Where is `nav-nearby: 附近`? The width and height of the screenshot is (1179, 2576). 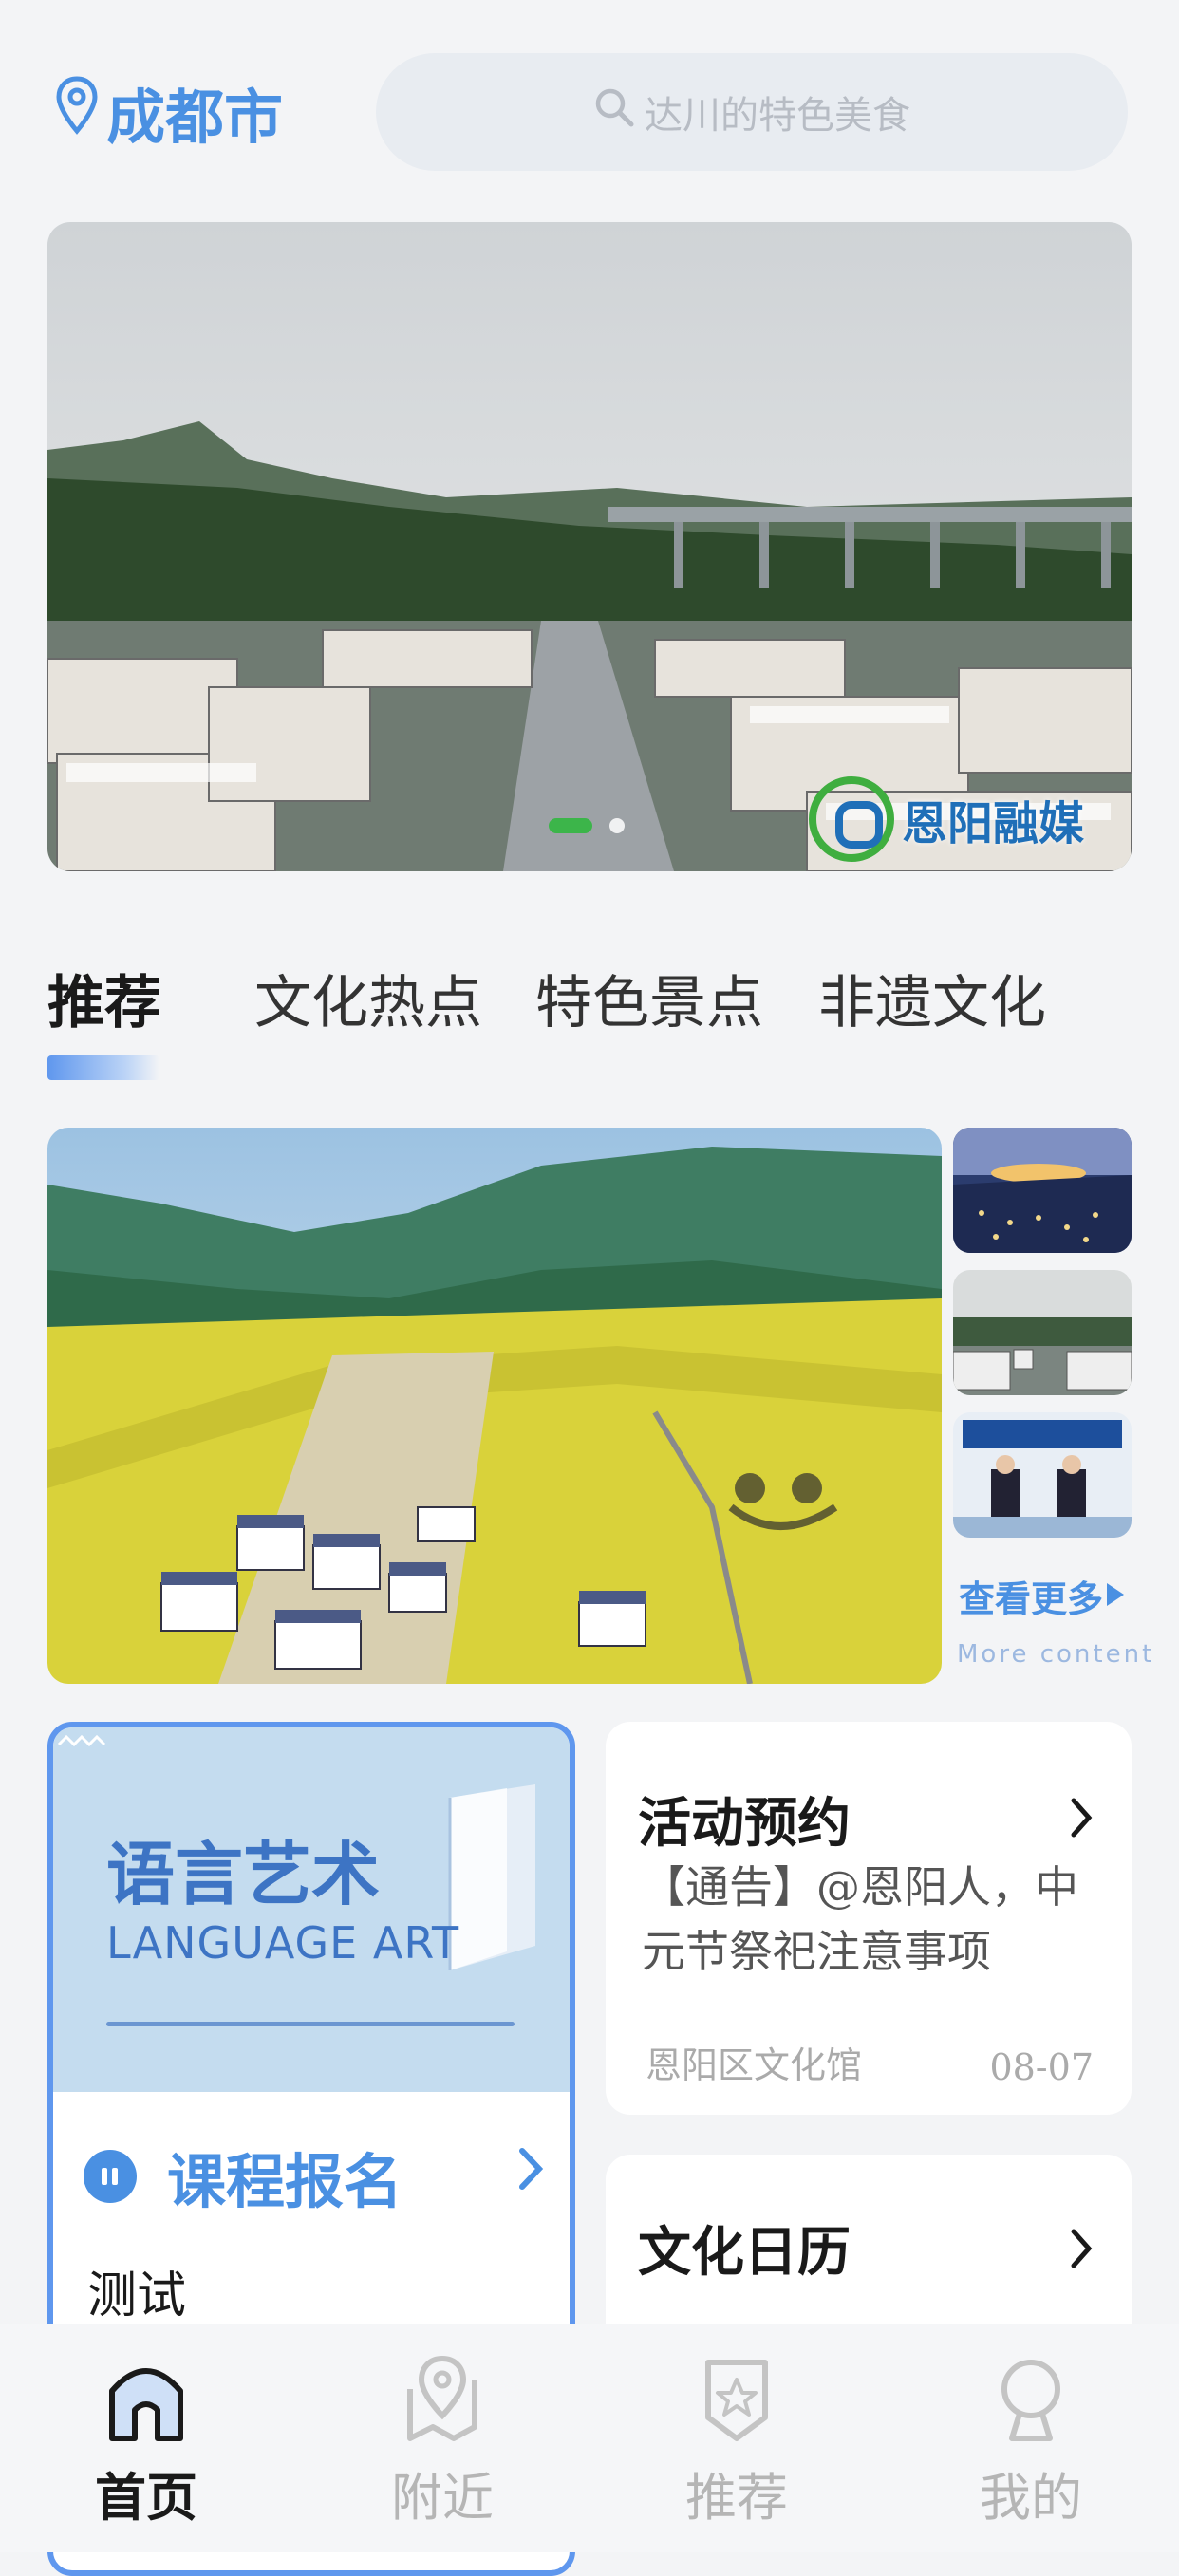 nav-nearby: 附近 is located at coordinates (442, 2440).